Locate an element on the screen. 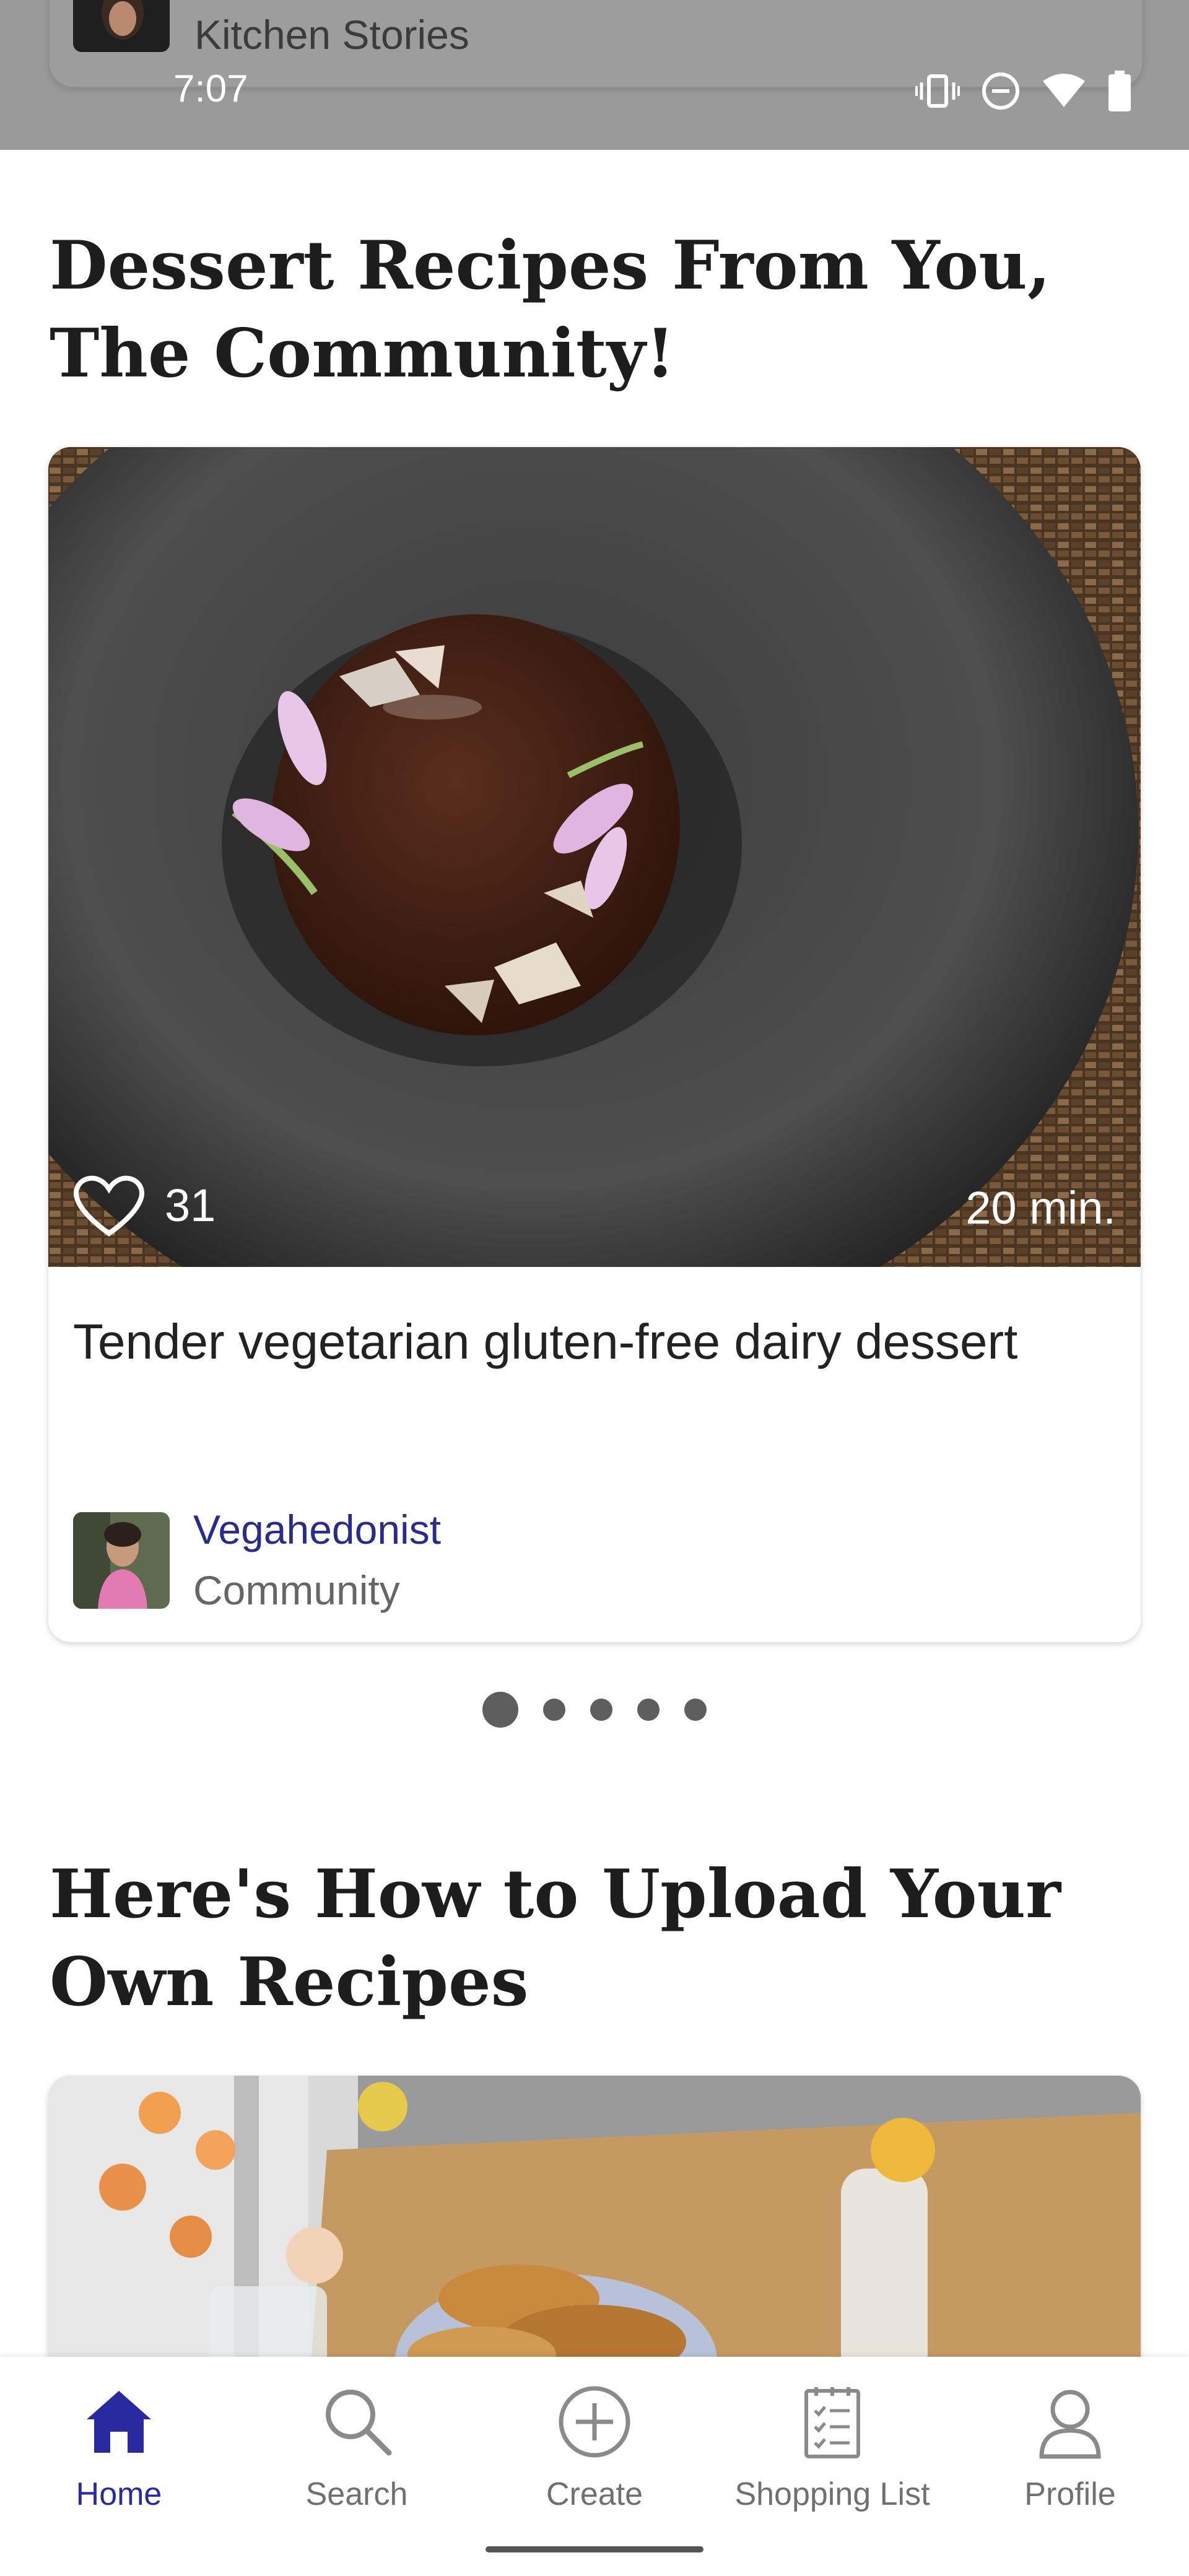 The height and width of the screenshot is (2576, 1189). nav-create-label: Create is located at coordinates (594, 2494).